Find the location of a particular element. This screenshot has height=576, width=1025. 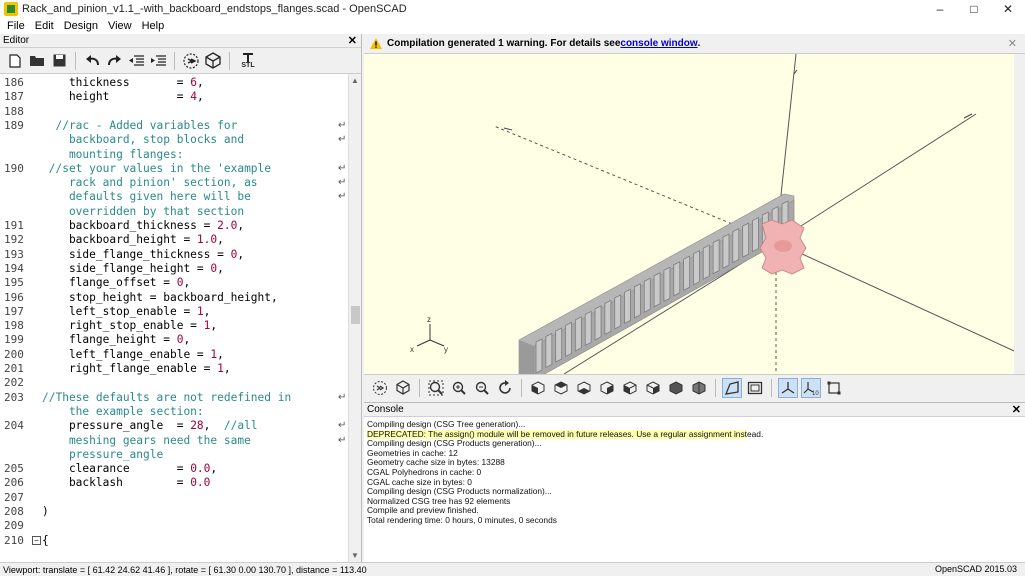

code-line: side_flange_thickness = 0, is located at coordinates (143, 254).